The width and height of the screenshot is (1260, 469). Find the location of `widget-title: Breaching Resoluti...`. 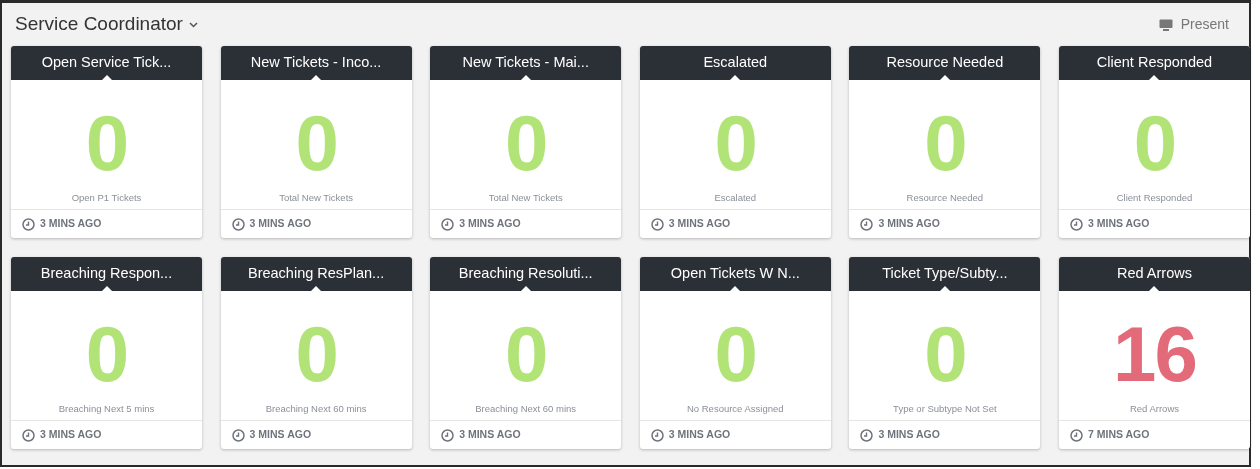

widget-title: Breaching Resoluti... is located at coordinates (525, 274).